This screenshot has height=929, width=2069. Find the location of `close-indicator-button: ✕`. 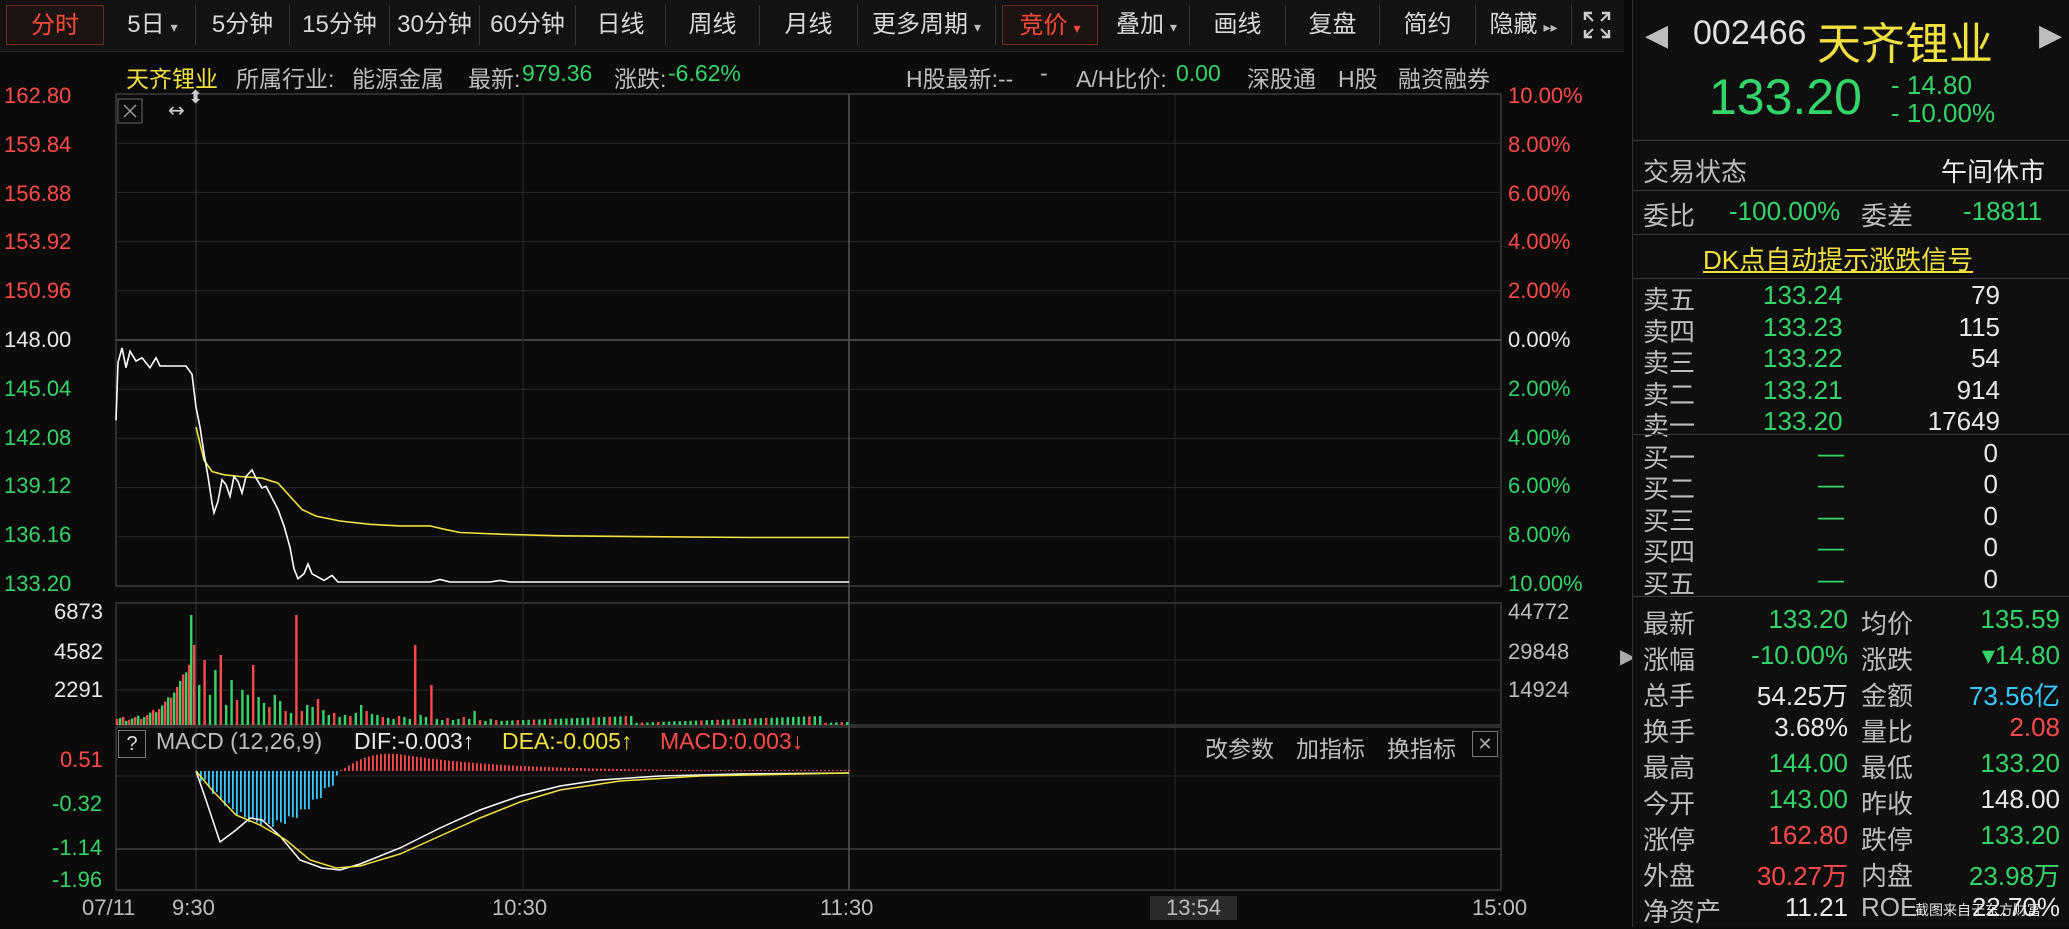

close-indicator-button: ✕ is located at coordinates (1485, 744).